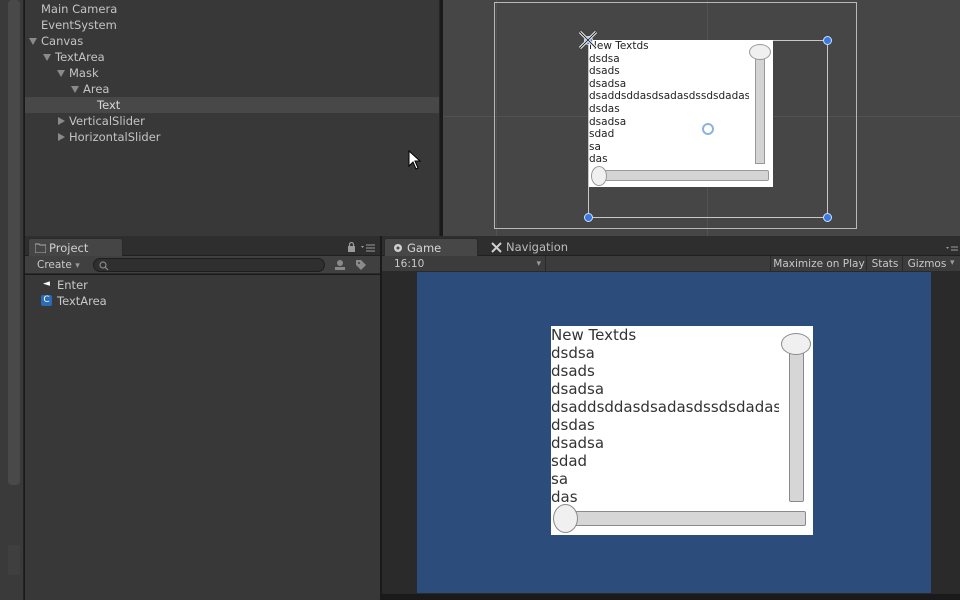  I want to click on scene-text-line: das, so click(598, 159).